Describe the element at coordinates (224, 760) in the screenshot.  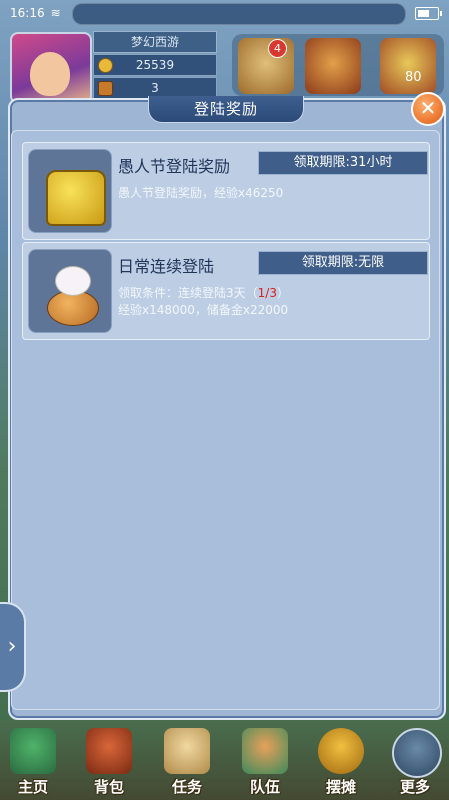
I see `bottom-nav-bar` at that location.